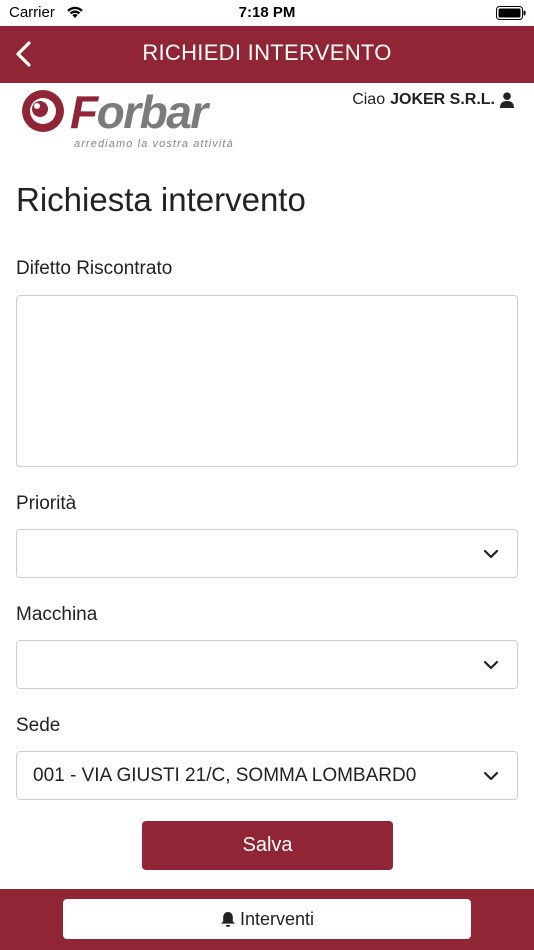 The height and width of the screenshot is (950, 534). Describe the element at coordinates (267, 845) in the screenshot. I see `save-button: Salva` at that location.